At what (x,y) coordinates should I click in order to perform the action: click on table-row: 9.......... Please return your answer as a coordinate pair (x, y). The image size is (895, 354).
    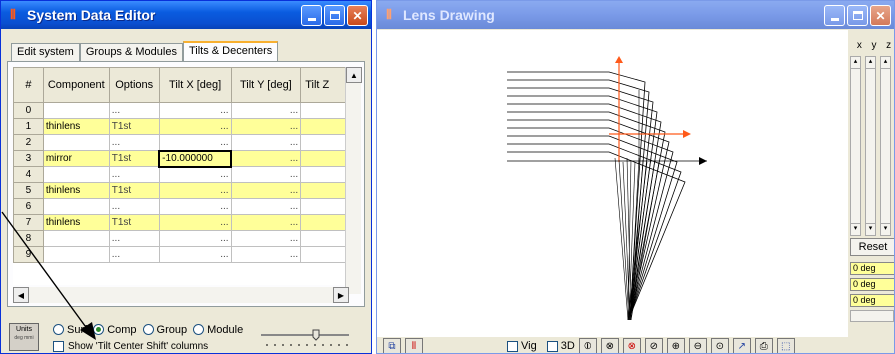
    Looking at the image, I should click on (182, 254).